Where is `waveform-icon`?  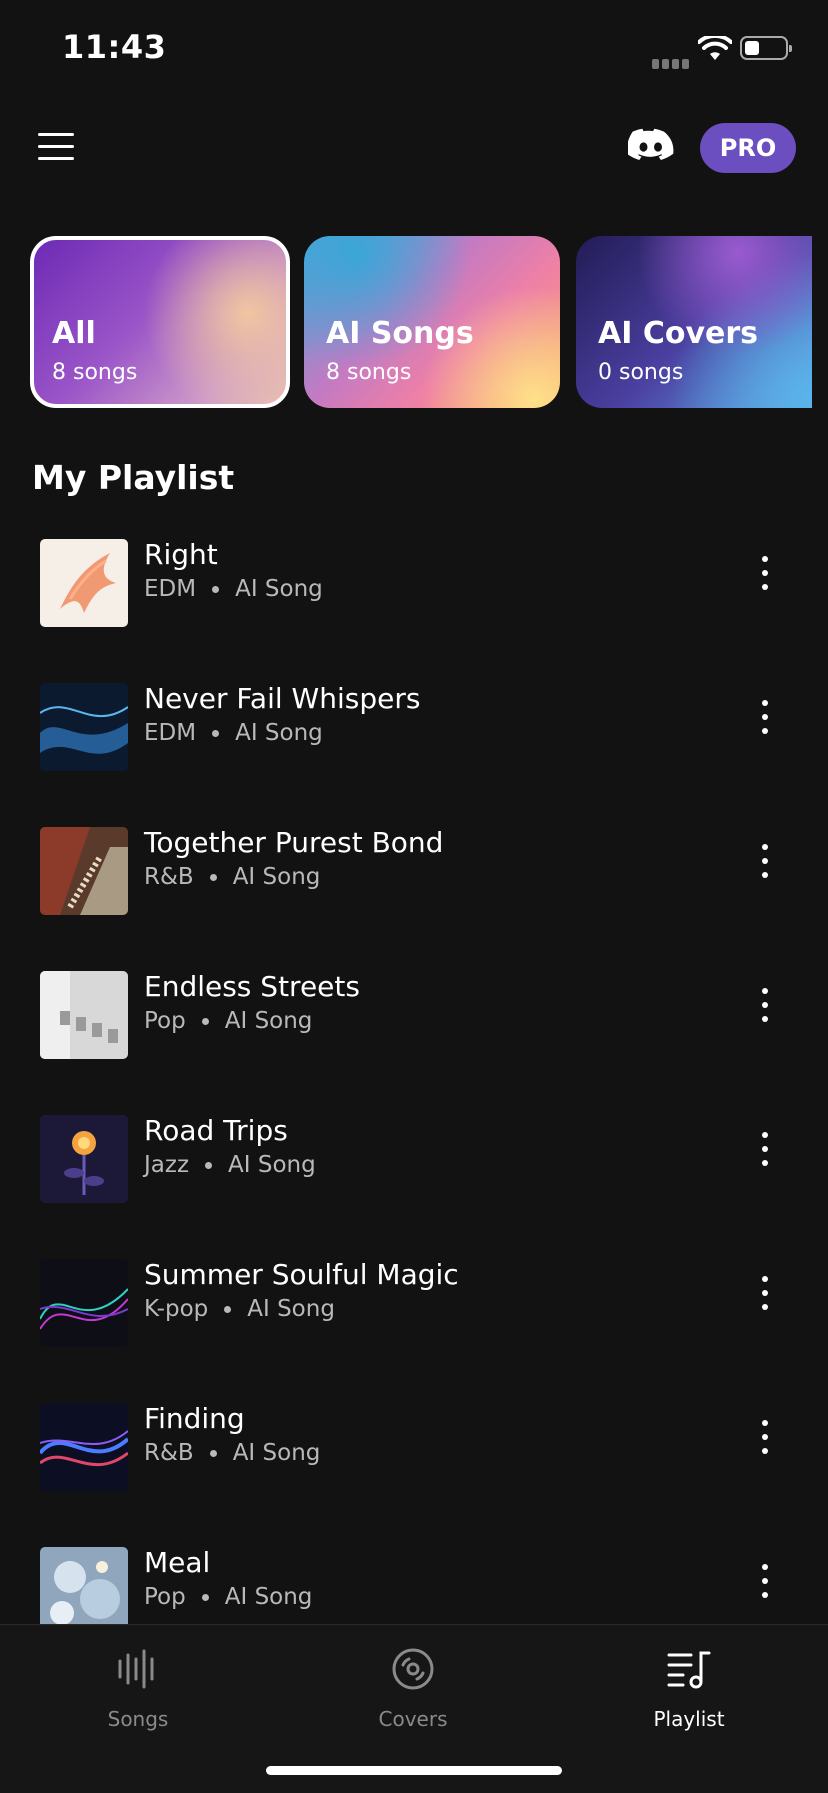
waveform-icon is located at coordinates (136, 1669).